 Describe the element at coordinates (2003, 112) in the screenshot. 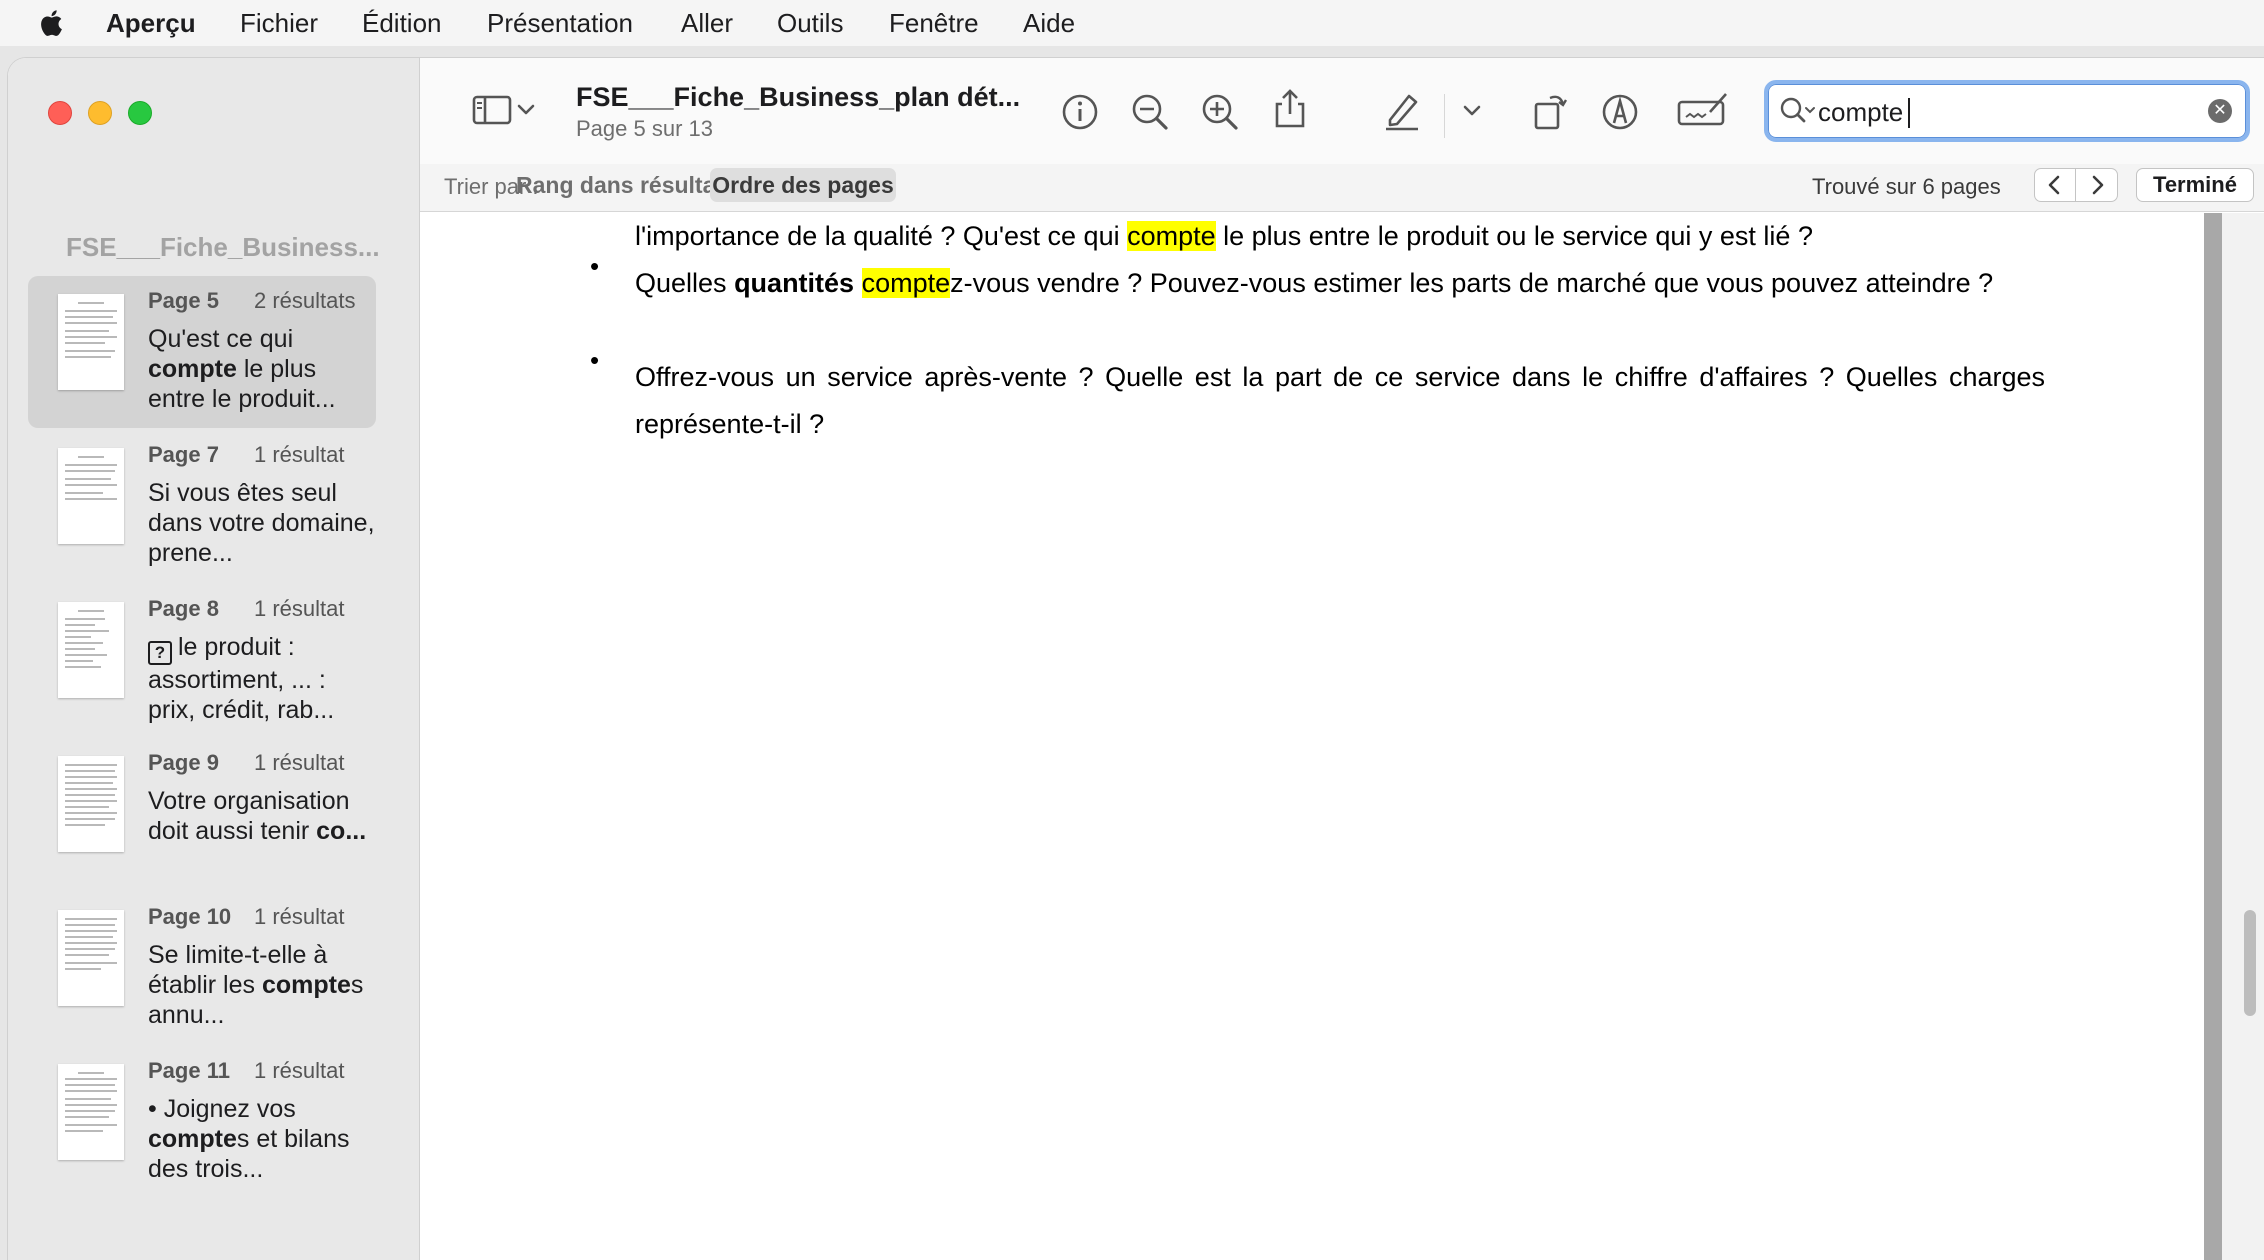

I see `search-input` at that location.